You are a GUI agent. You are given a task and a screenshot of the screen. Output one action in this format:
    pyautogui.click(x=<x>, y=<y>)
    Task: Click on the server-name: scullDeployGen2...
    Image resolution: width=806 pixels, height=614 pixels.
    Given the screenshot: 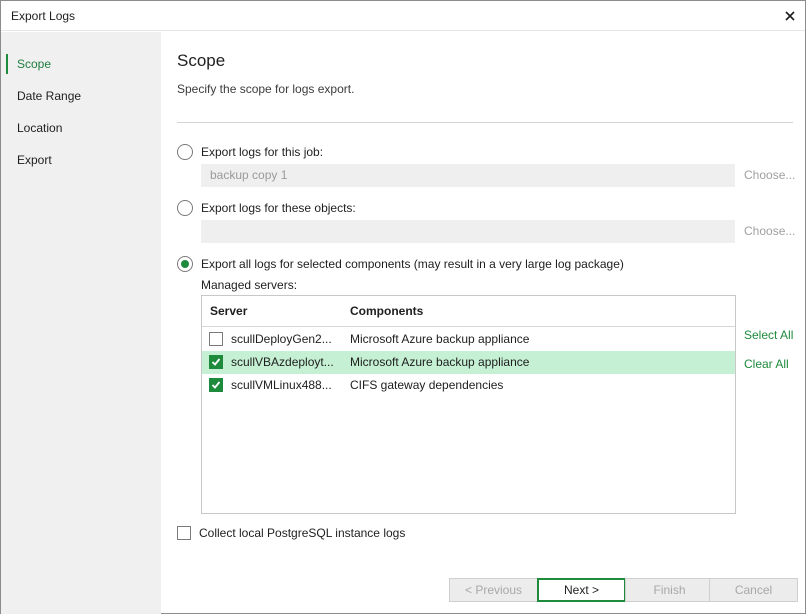 What is the action you would take?
    pyautogui.click(x=281, y=339)
    